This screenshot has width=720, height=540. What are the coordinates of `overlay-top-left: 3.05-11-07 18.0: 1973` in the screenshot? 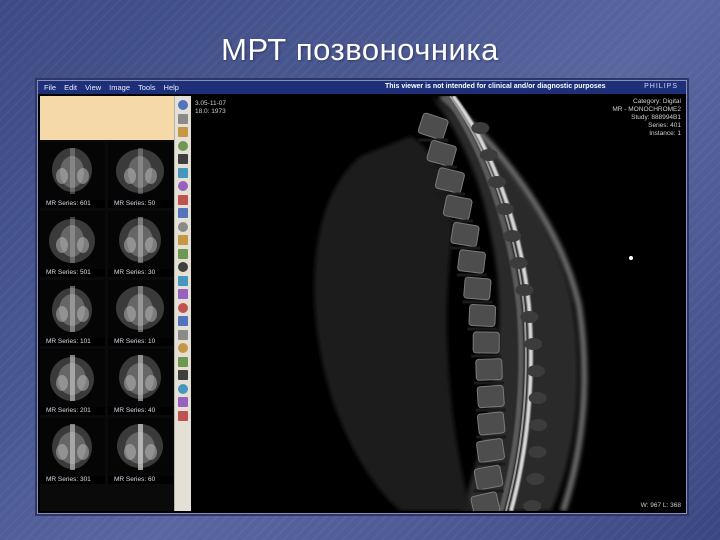 It's located at (210, 108).